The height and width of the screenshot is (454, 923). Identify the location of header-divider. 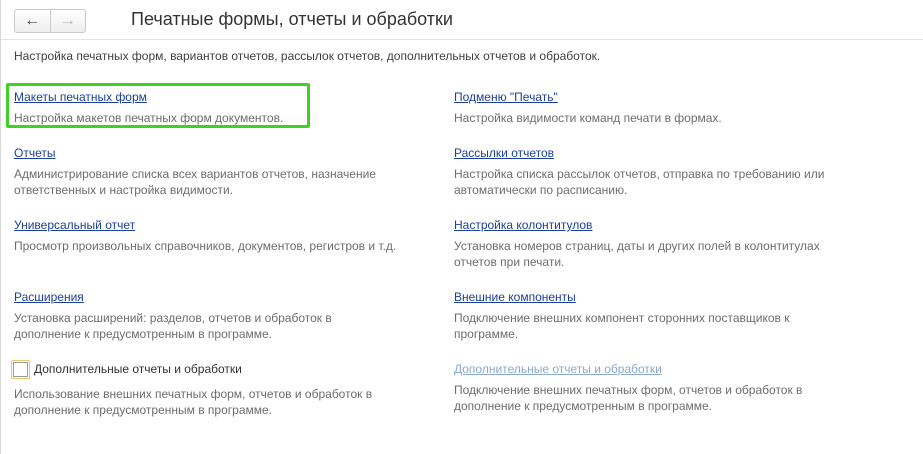
(462, 39).